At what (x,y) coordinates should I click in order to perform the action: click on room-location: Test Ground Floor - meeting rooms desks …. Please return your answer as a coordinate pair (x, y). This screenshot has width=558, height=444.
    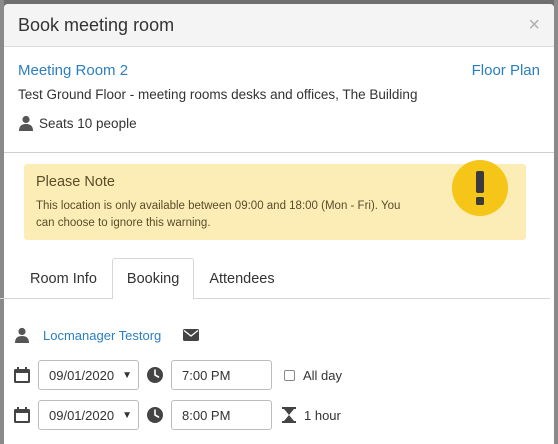
    Looking at the image, I should click on (218, 94).